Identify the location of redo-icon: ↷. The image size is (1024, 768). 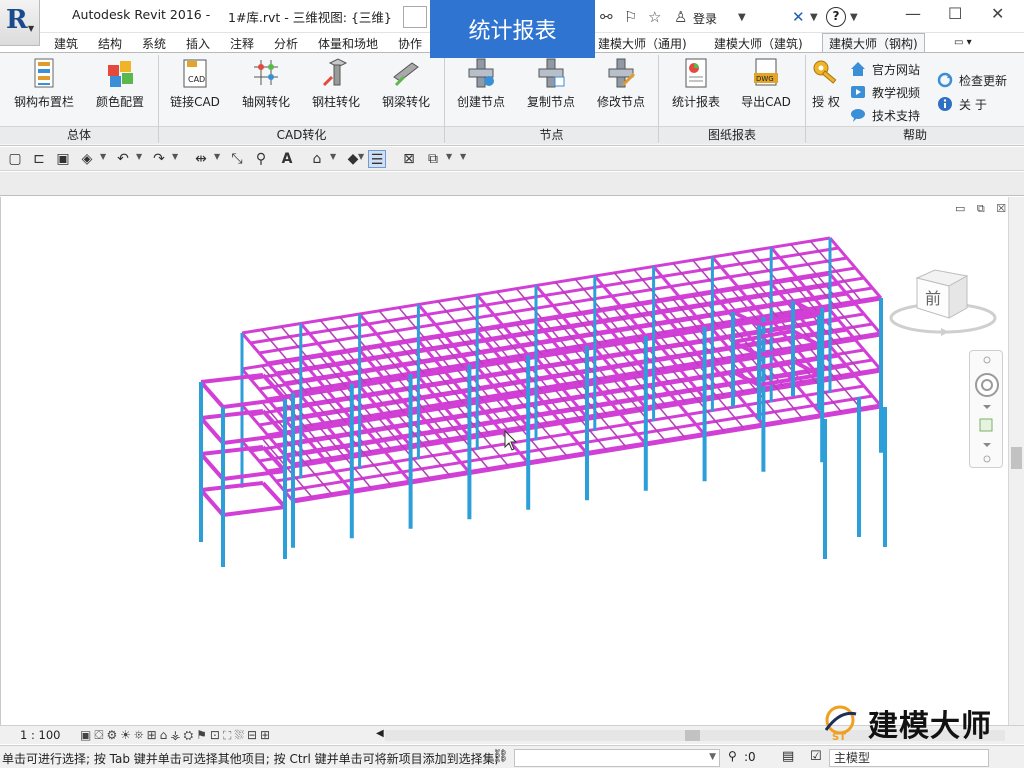
(159, 159).